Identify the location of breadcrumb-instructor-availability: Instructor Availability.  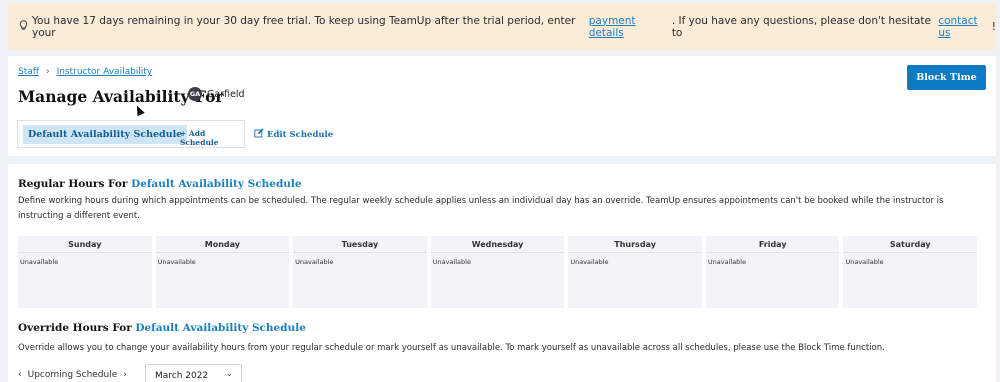
(105, 72).